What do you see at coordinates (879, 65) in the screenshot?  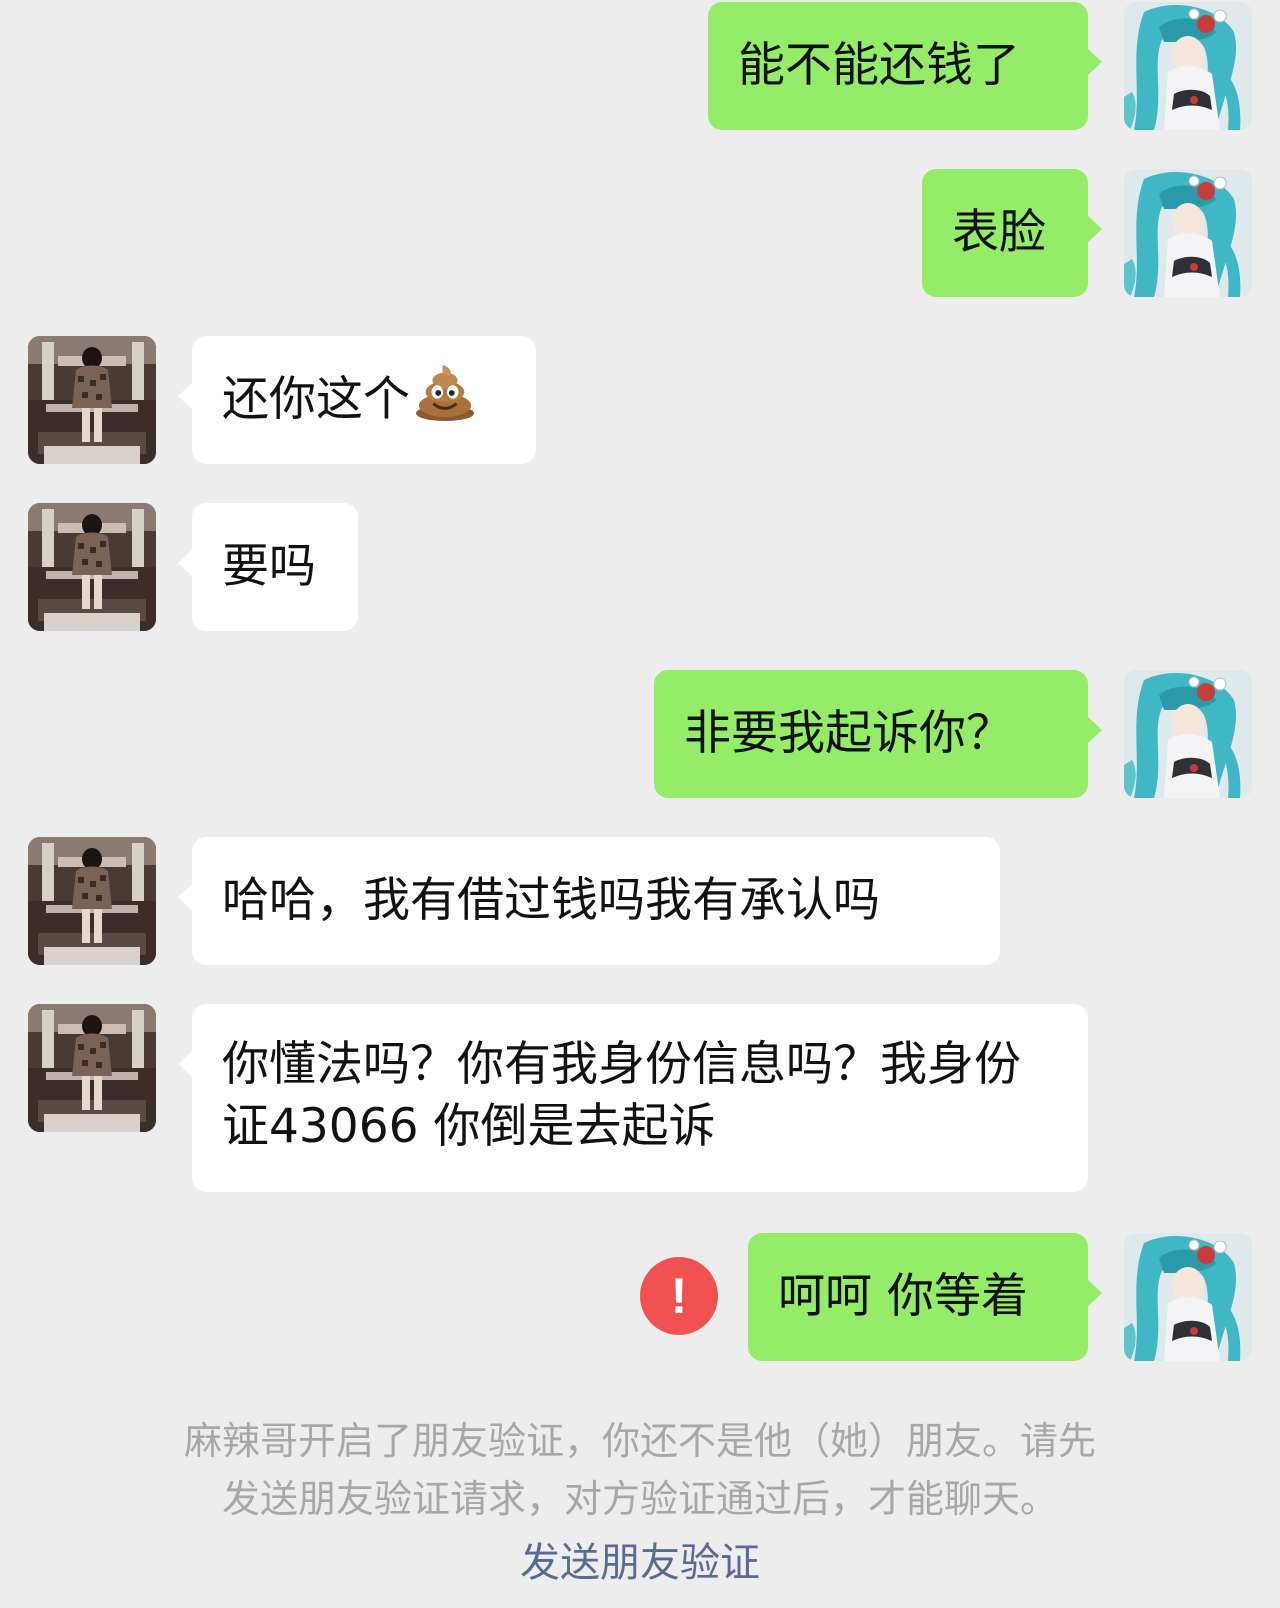 I see `message-text: 能不能还钱了` at bounding box center [879, 65].